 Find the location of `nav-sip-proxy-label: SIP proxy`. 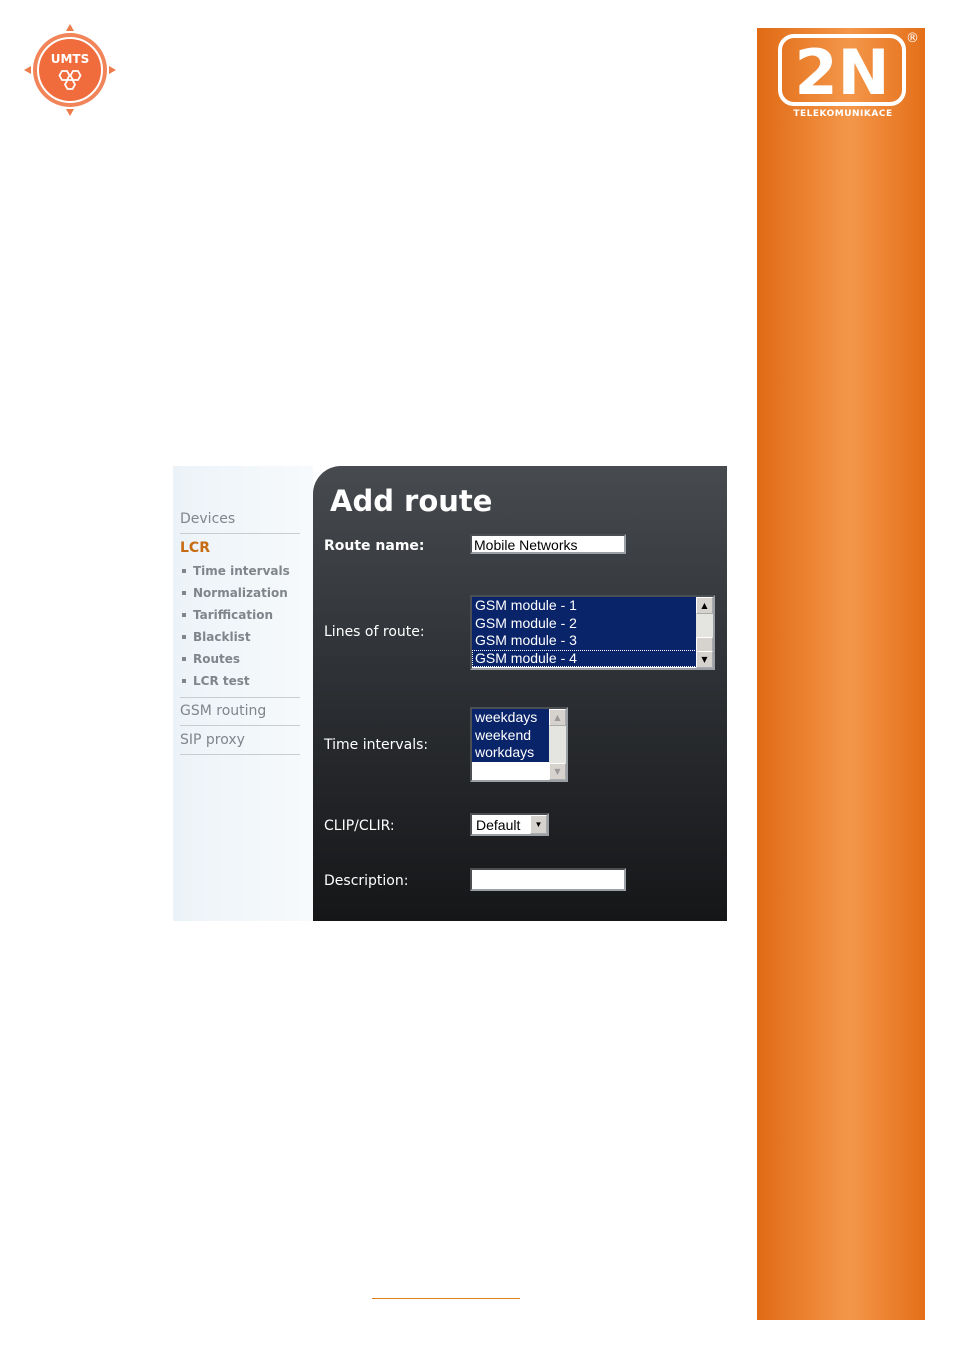

nav-sip-proxy-label: SIP proxy is located at coordinates (212, 740).